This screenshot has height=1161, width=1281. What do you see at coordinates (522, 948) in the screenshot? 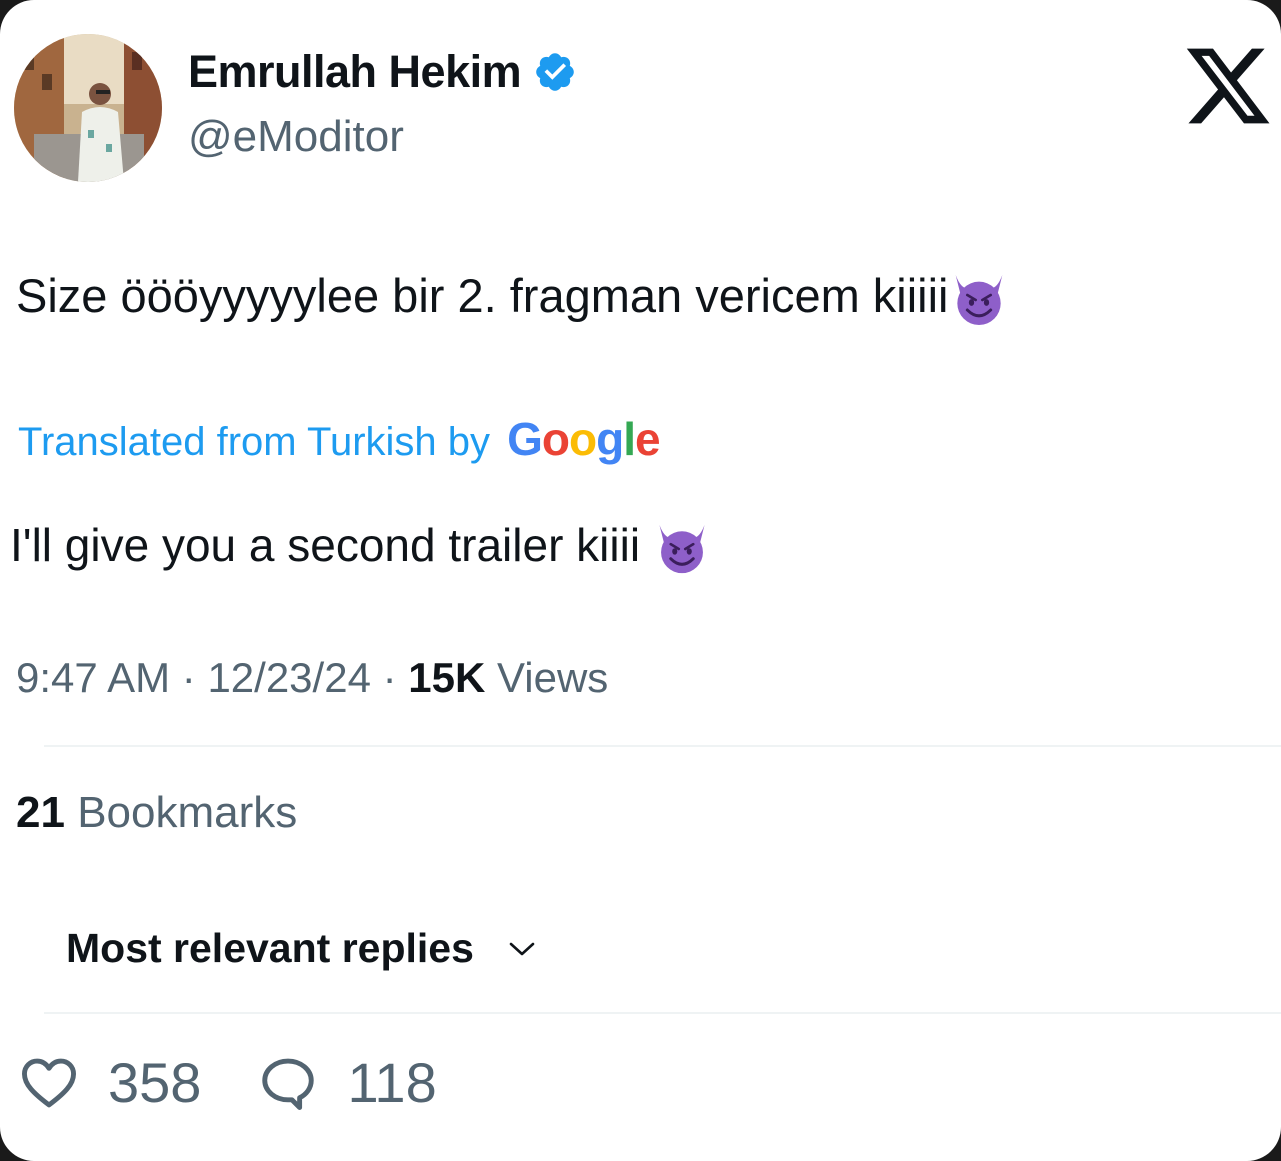
I see `chevron-down-icon` at bounding box center [522, 948].